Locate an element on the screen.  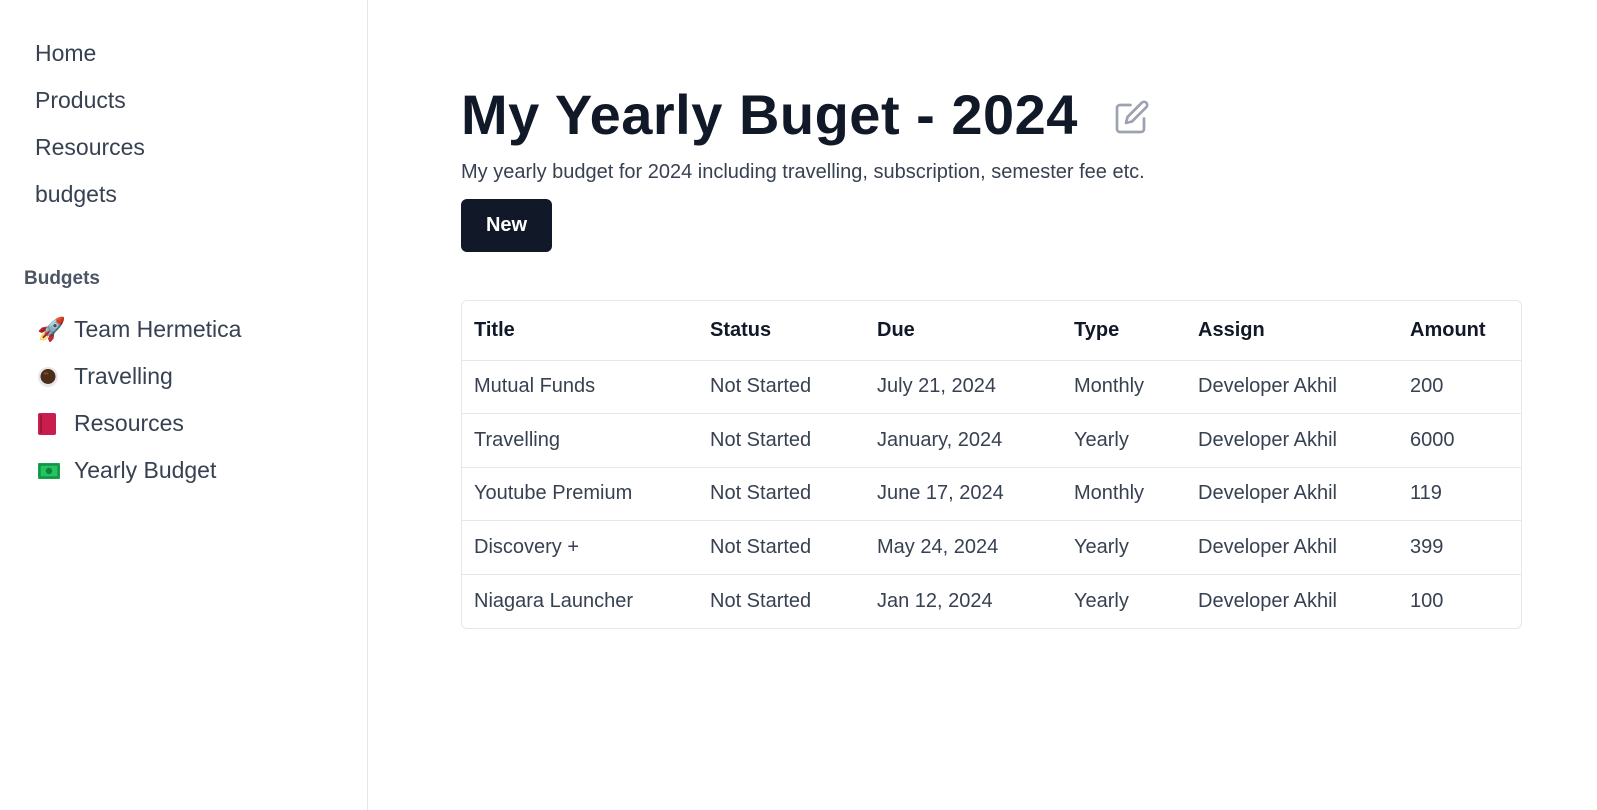
cell-title: Youtube Premium is located at coordinates (580, 494).